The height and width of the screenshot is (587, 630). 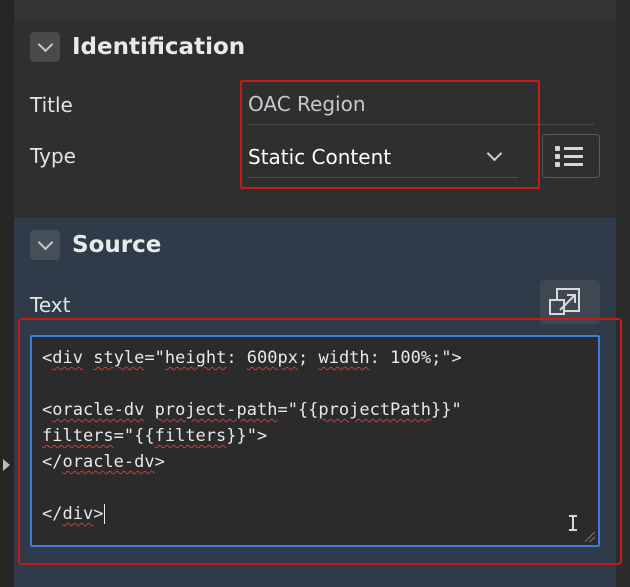 What do you see at coordinates (51, 105) in the screenshot?
I see `title-label: Title` at bounding box center [51, 105].